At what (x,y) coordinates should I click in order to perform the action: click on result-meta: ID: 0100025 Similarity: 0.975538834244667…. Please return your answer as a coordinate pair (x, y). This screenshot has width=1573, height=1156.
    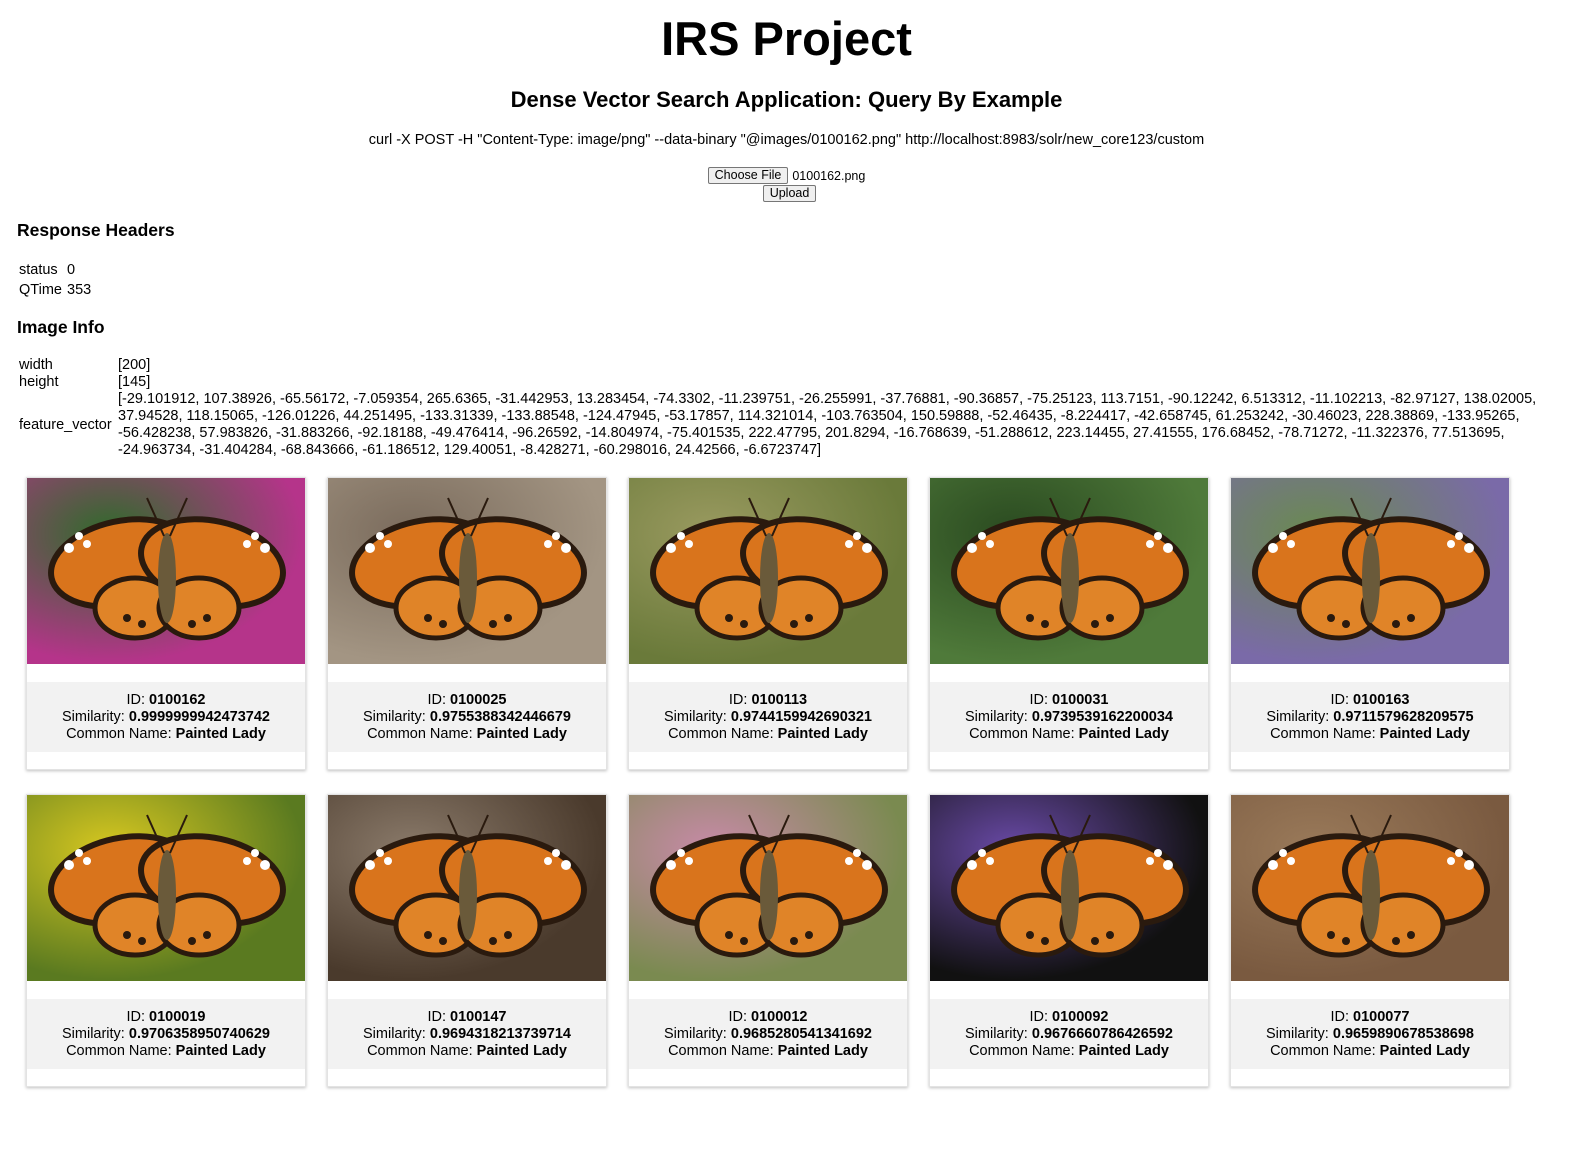
    Looking at the image, I should click on (467, 717).